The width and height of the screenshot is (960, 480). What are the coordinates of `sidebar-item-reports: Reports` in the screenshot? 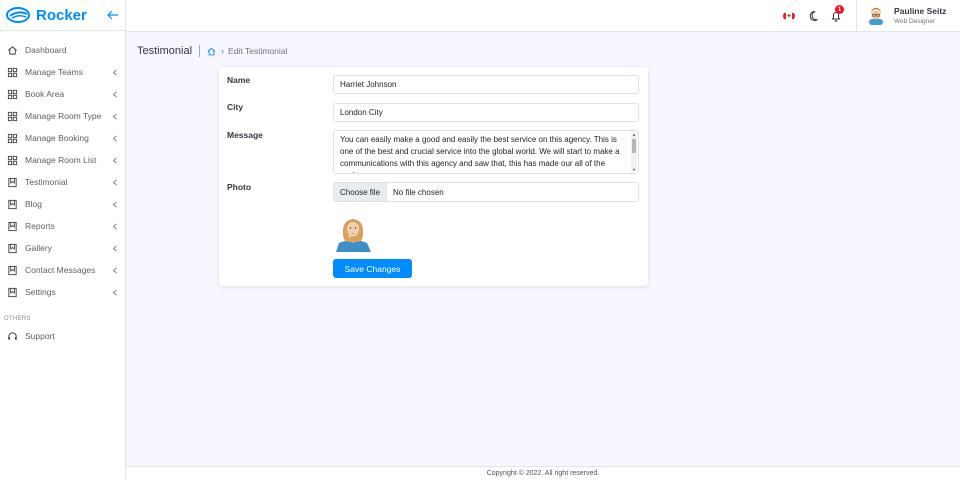 It's located at (62, 226).